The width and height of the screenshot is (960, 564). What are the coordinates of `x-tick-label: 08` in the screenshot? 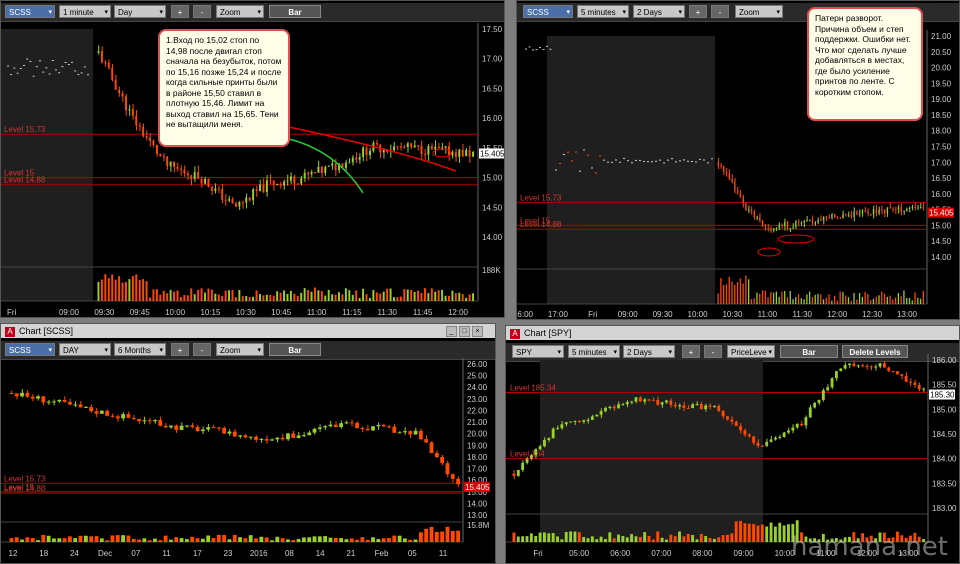 It's located at (289, 553).